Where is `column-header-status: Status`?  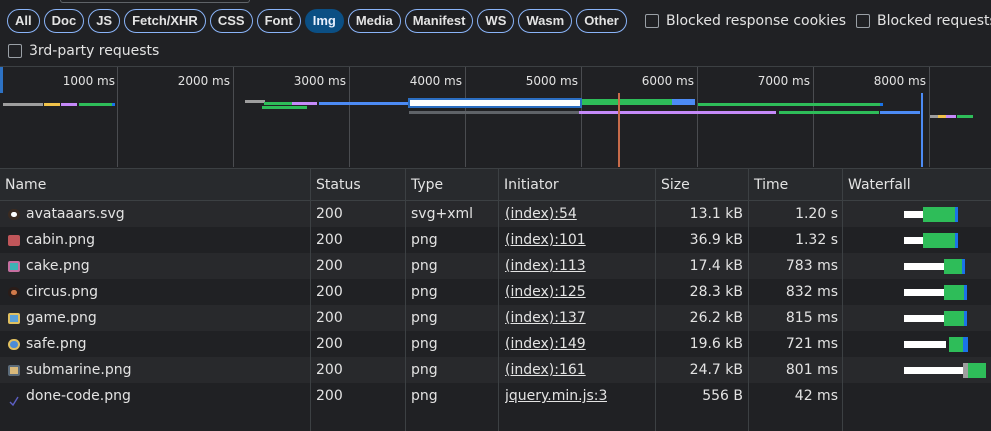
column-header-status: Status is located at coordinates (336, 185).